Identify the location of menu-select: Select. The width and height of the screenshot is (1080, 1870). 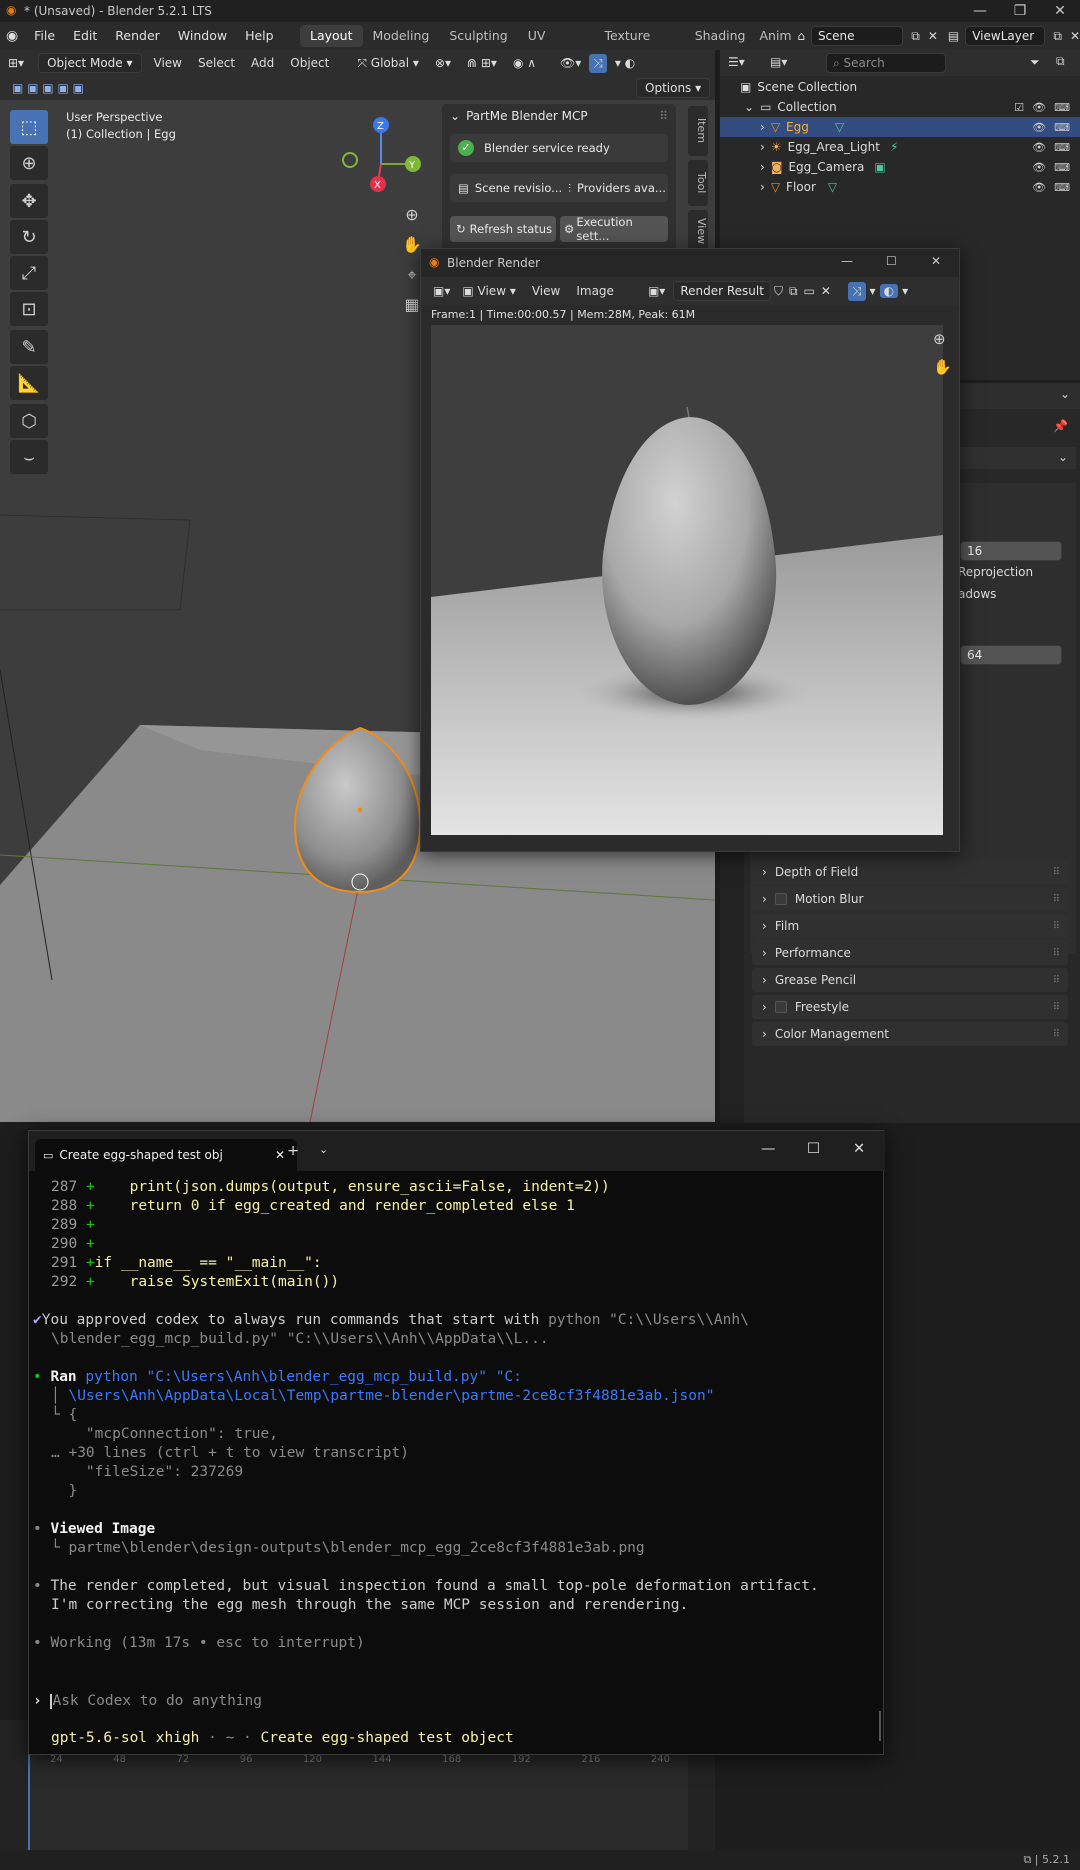
(216, 63).